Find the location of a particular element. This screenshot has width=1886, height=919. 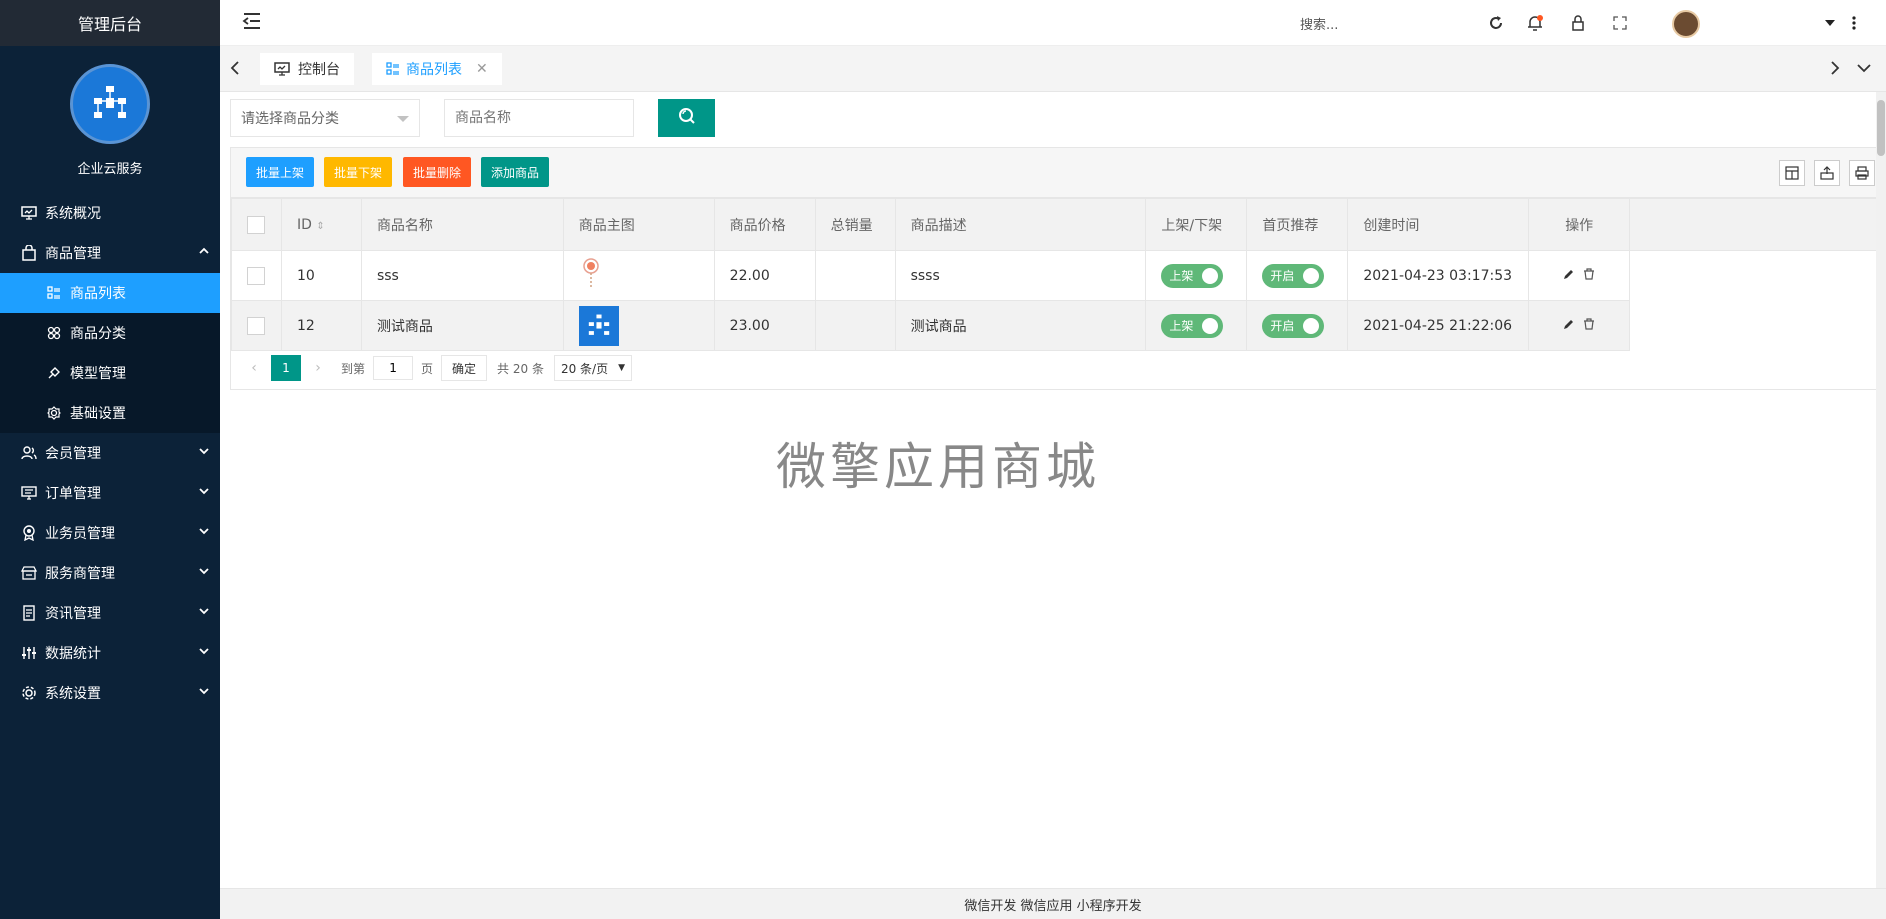

col-filler is located at coordinates (1756, 224).